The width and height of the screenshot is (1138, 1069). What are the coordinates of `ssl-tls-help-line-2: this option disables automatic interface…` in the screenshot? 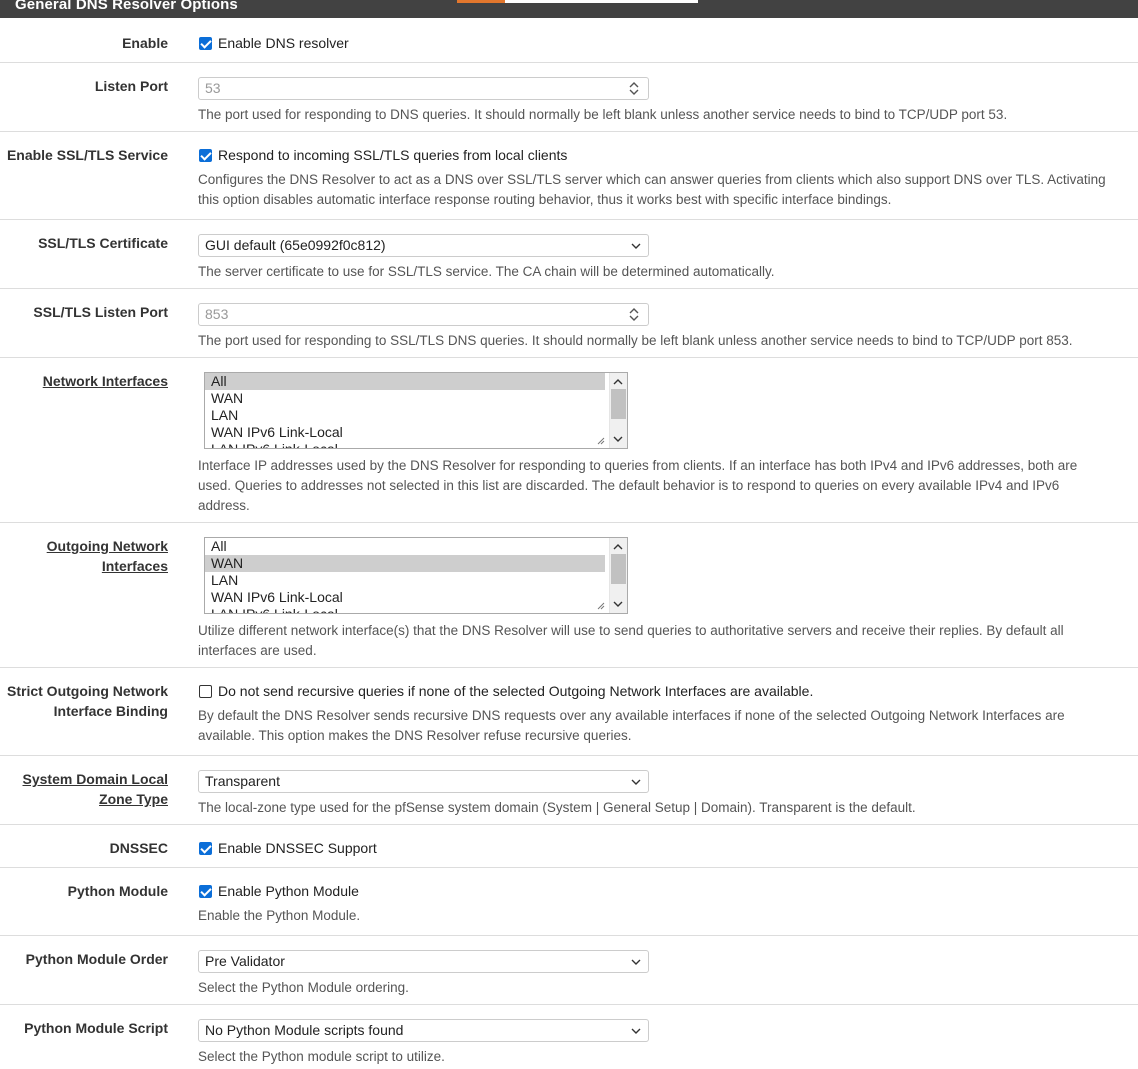 It's located at (545, 199).